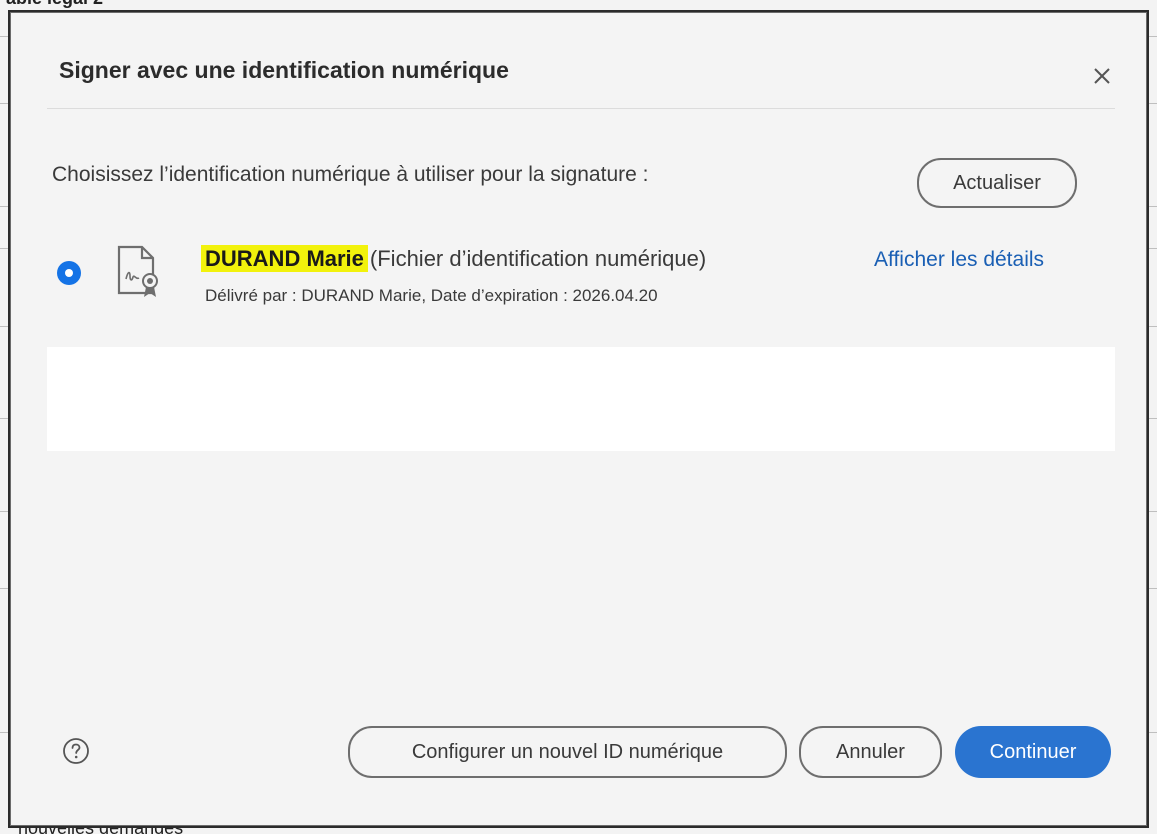 Image resolution: width=1157 pixels, height=834 pixels. I want to click on show-details-link: Afficher les détails, so click(959, 260).